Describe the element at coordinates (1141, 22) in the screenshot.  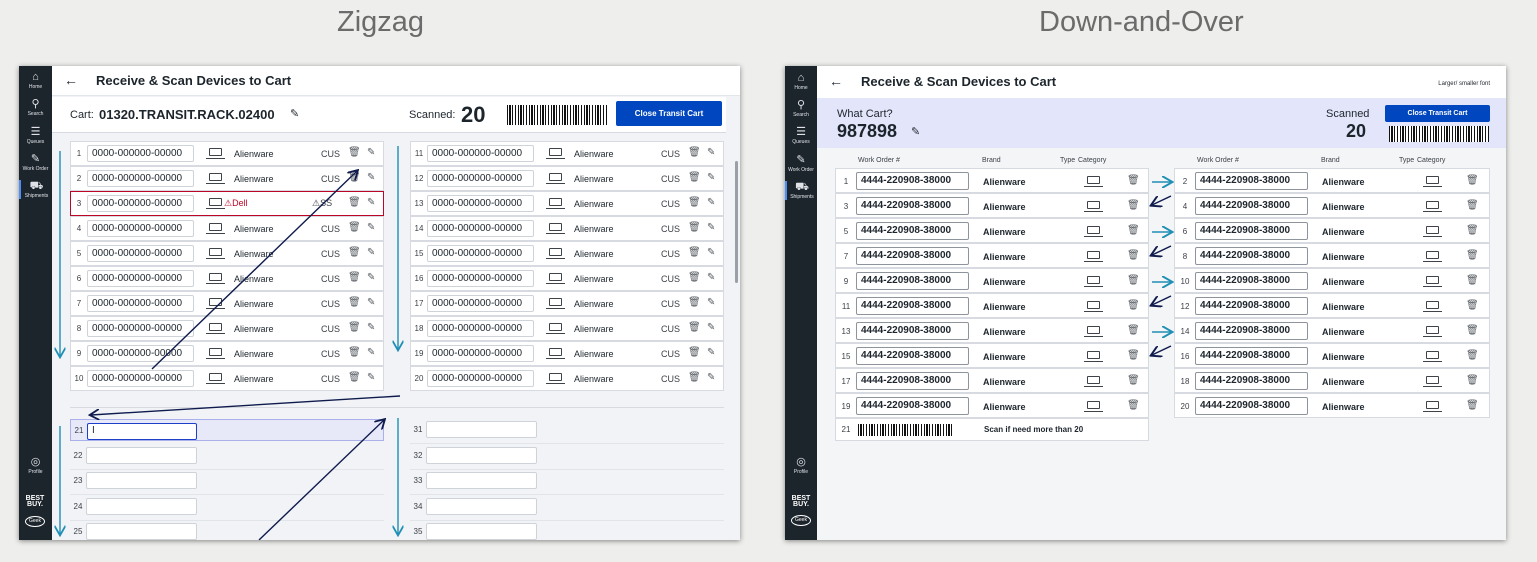
I see `caption-down-and-over: Down-and-Over` at that location.